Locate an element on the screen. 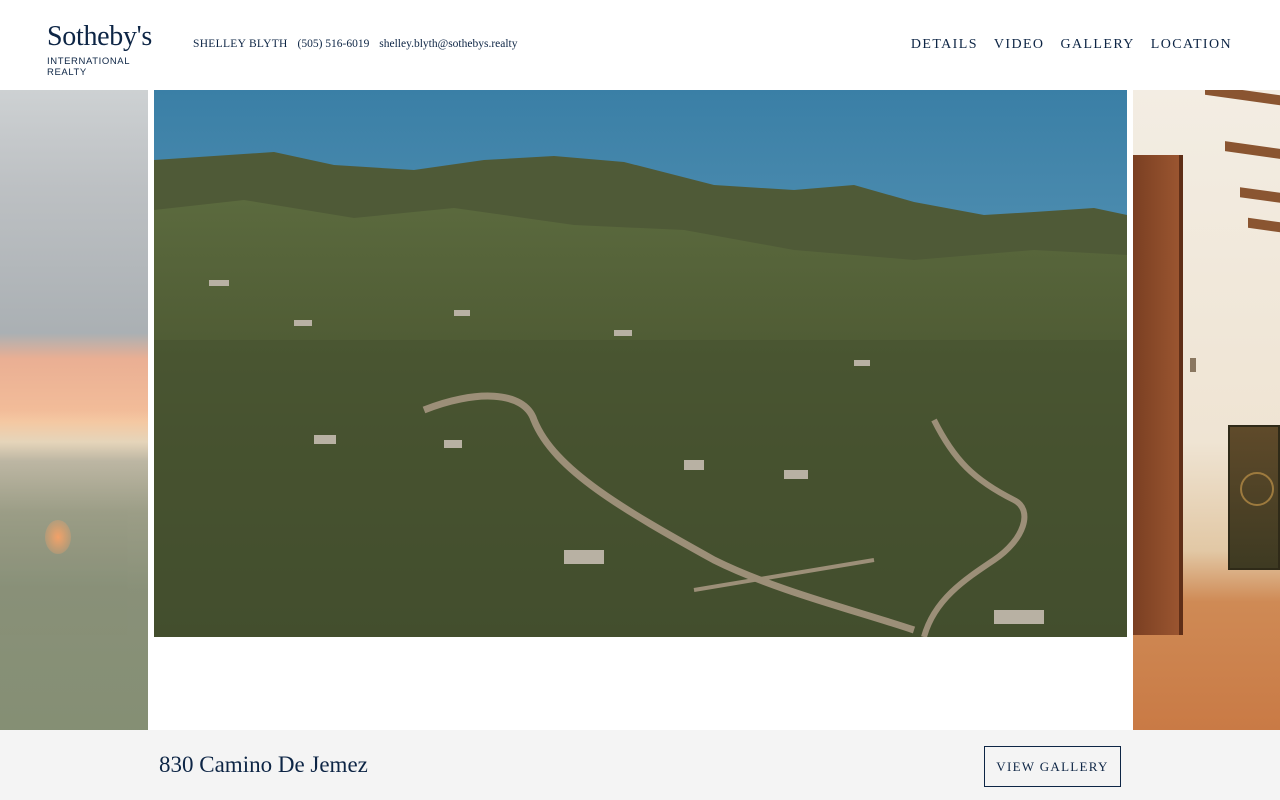 The image size is (1280, 800). view-gallery-button: VIEW GALLERY is located at coordinates (1052, 766).